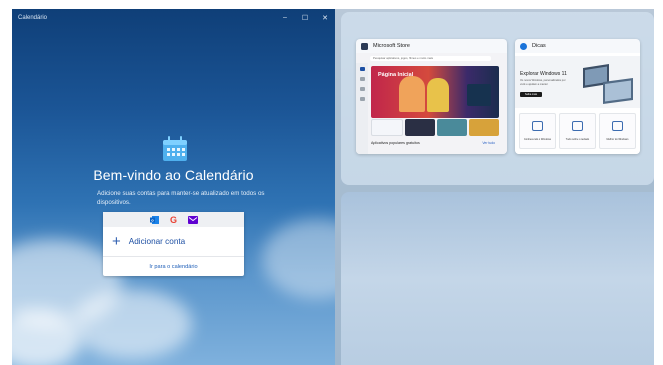  Describe the element at coordinates (531, 94) in the screenshot. I see `tips-hero-button: Saiba mais` at that location.